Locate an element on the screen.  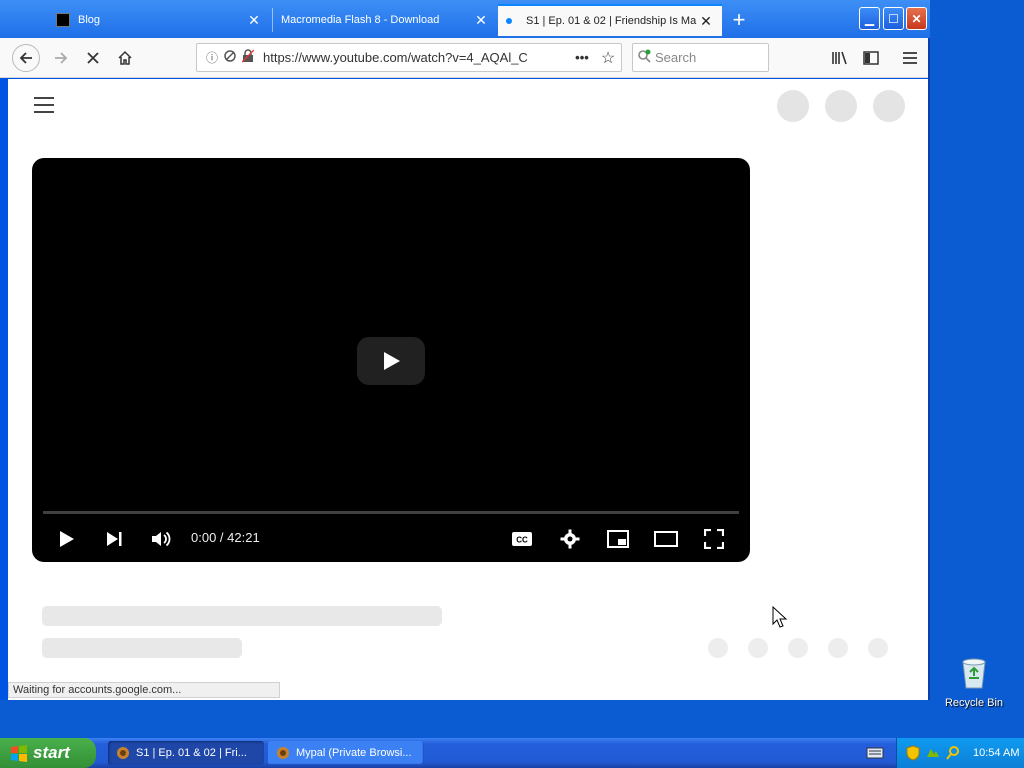
network-icon is located at coordinates (933, 753).